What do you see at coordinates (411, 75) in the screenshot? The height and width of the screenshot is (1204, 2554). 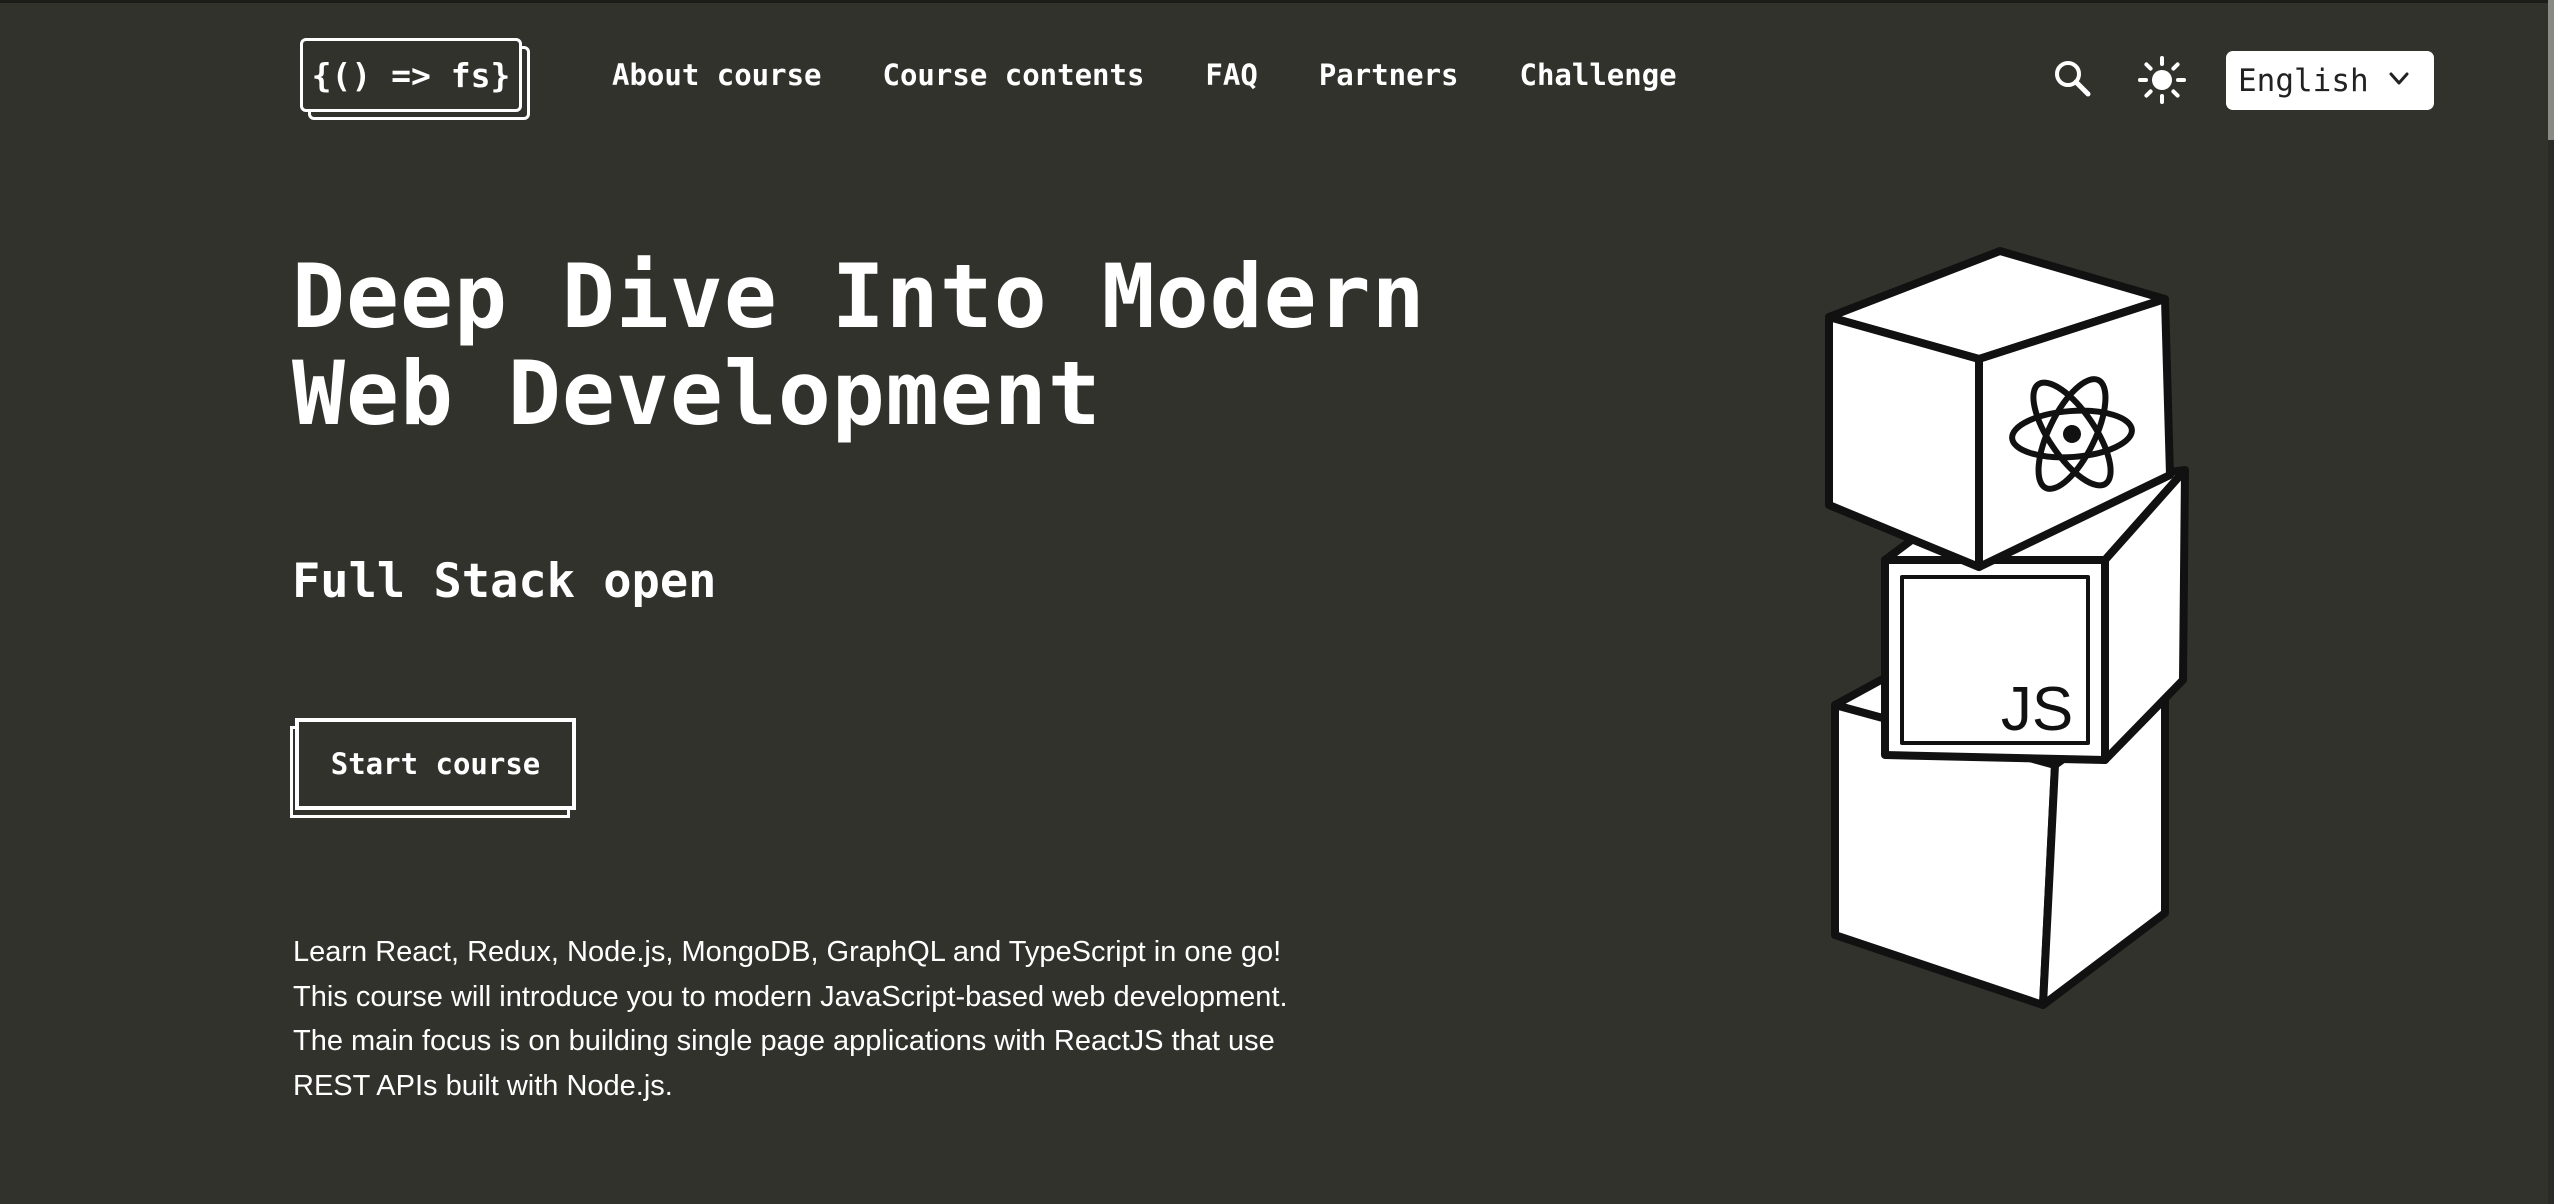 I see `logo-text: {() => fs}` at bounding box center [411, 75].